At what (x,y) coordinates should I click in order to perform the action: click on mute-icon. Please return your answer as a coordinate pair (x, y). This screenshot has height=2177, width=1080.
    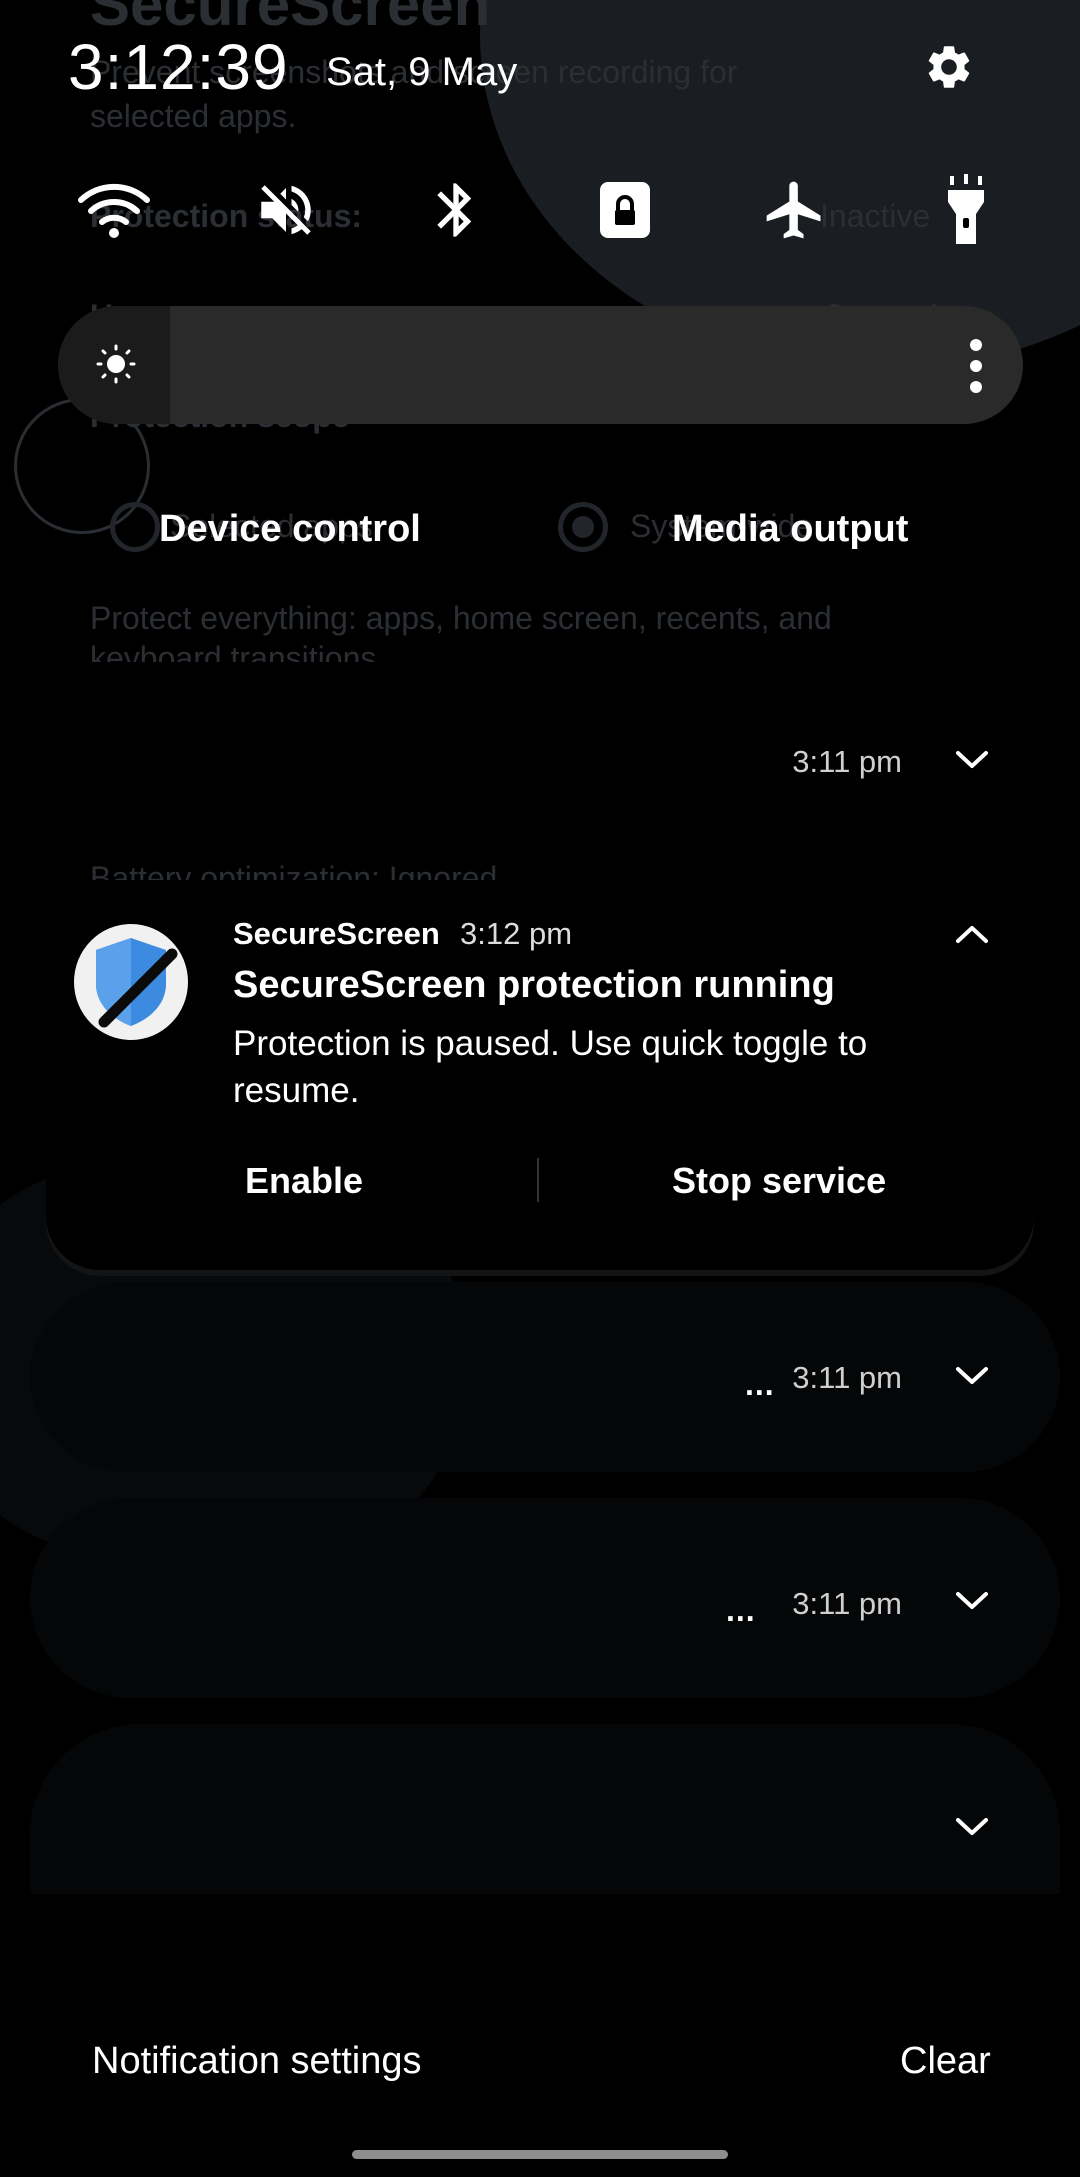
    Looking at the image, I should click on (286, 210).